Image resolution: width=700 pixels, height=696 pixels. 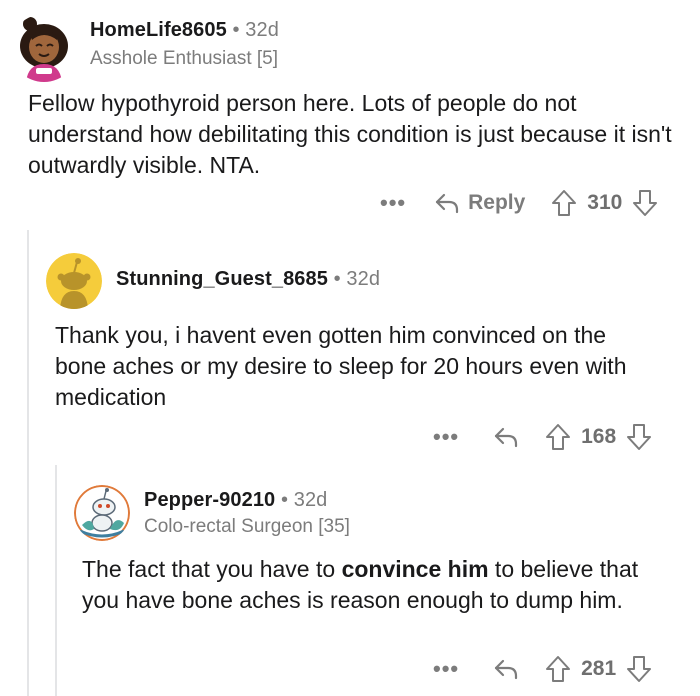 I want to click on snoo-avatar-icon, so click(x=74, y=281).